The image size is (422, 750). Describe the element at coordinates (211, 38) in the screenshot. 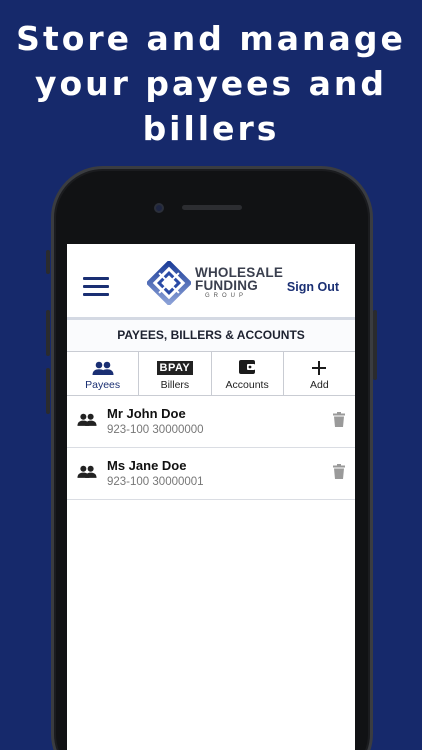

I see `headline-line-1: Store and manage` at that location.